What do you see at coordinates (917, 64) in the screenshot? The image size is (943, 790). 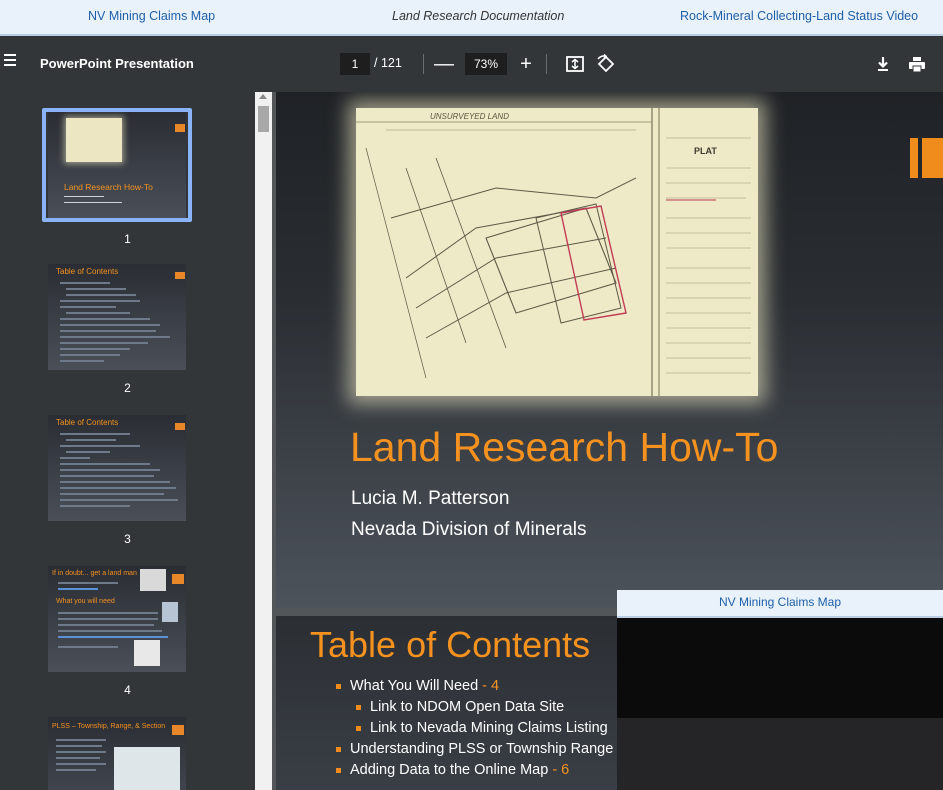 I see `print-icon` at bounding box center [917, 64].